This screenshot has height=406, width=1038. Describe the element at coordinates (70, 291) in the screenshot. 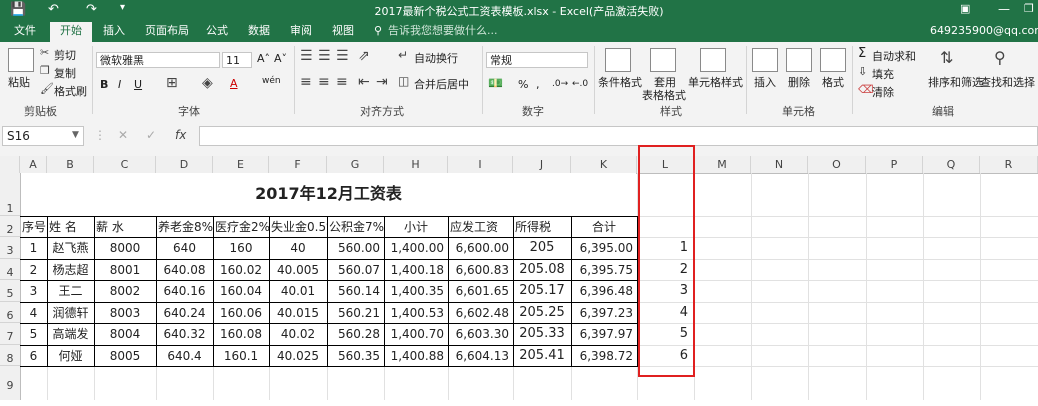

I see `table-cell: 王二` at that location.